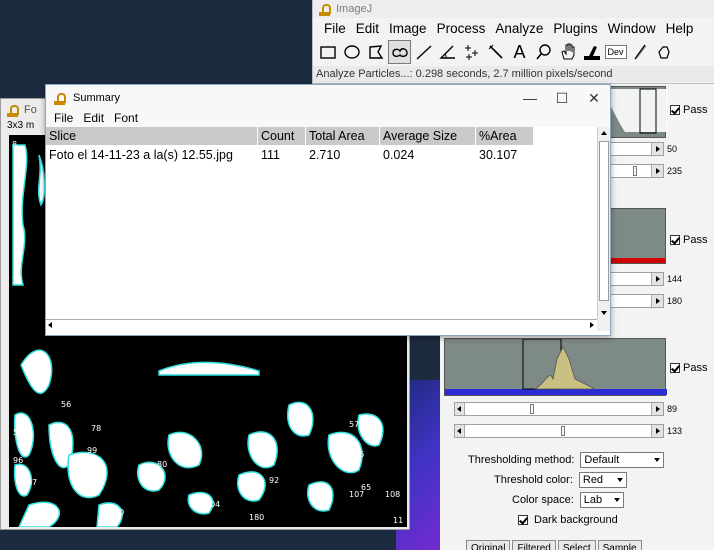 This screenshot has height=550, width=714. I want to click on threshold-method-row: Thresholding method: Default, so click(566, 460).